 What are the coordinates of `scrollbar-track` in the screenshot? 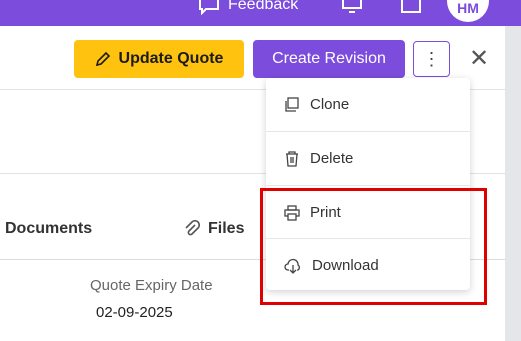 It's located at (513, 183).